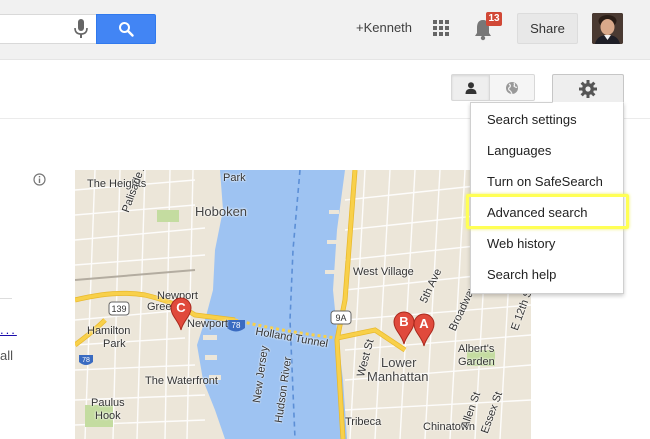 The image size is (650, 439). What do you see at coordinates (7, 355) in the screenshot?
I see `result-snippet: all` at bounding box center [7, 355].